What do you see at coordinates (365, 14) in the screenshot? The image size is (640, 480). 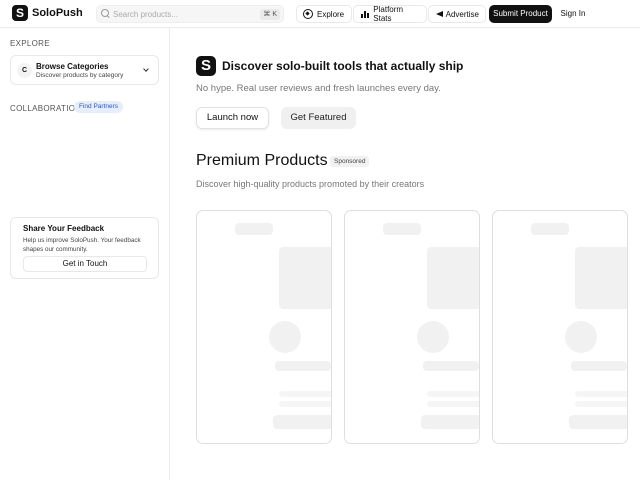 I see `bar-chart-icon` at bounding box center [365, 14].